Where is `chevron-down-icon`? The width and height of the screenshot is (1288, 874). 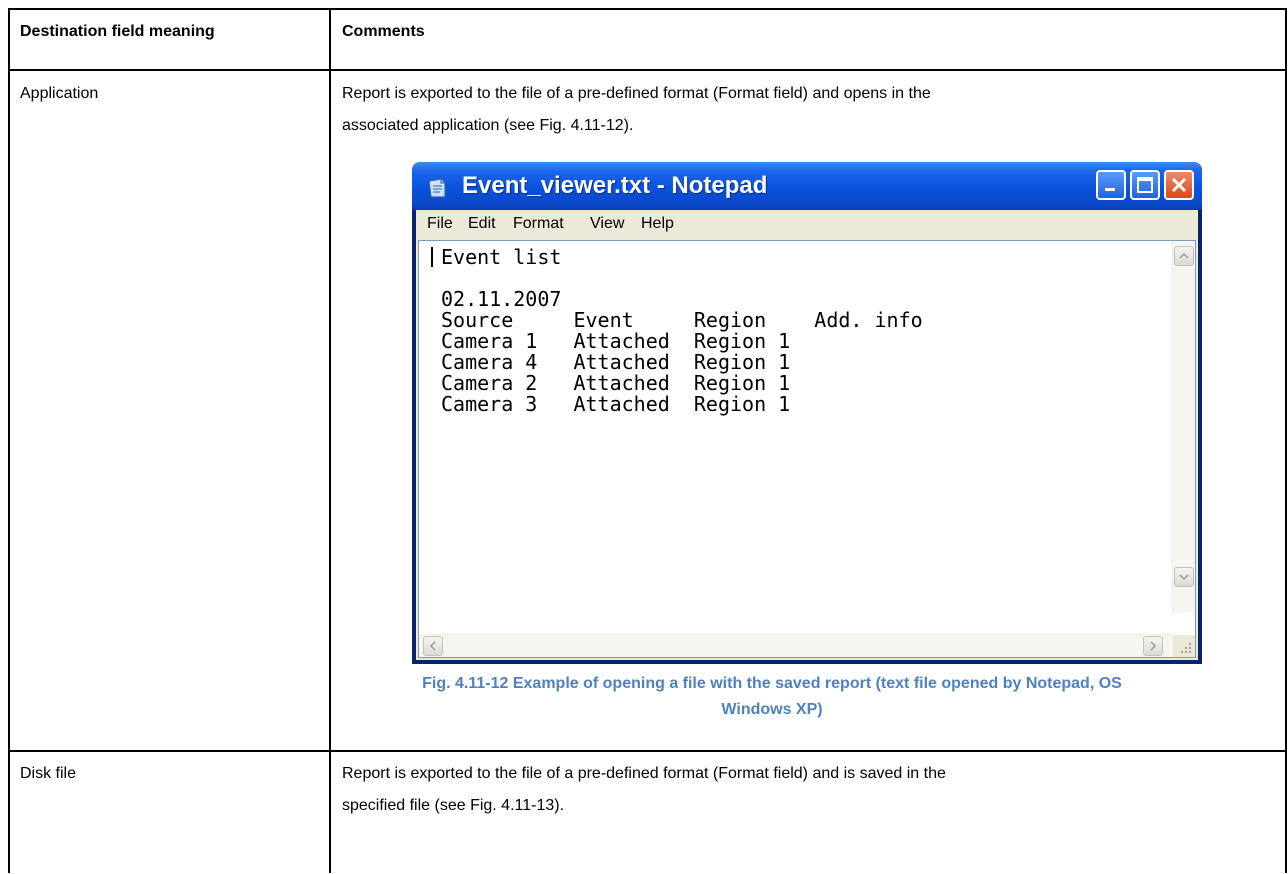
chevron-down-icon is located at coordinates (1184, 577).